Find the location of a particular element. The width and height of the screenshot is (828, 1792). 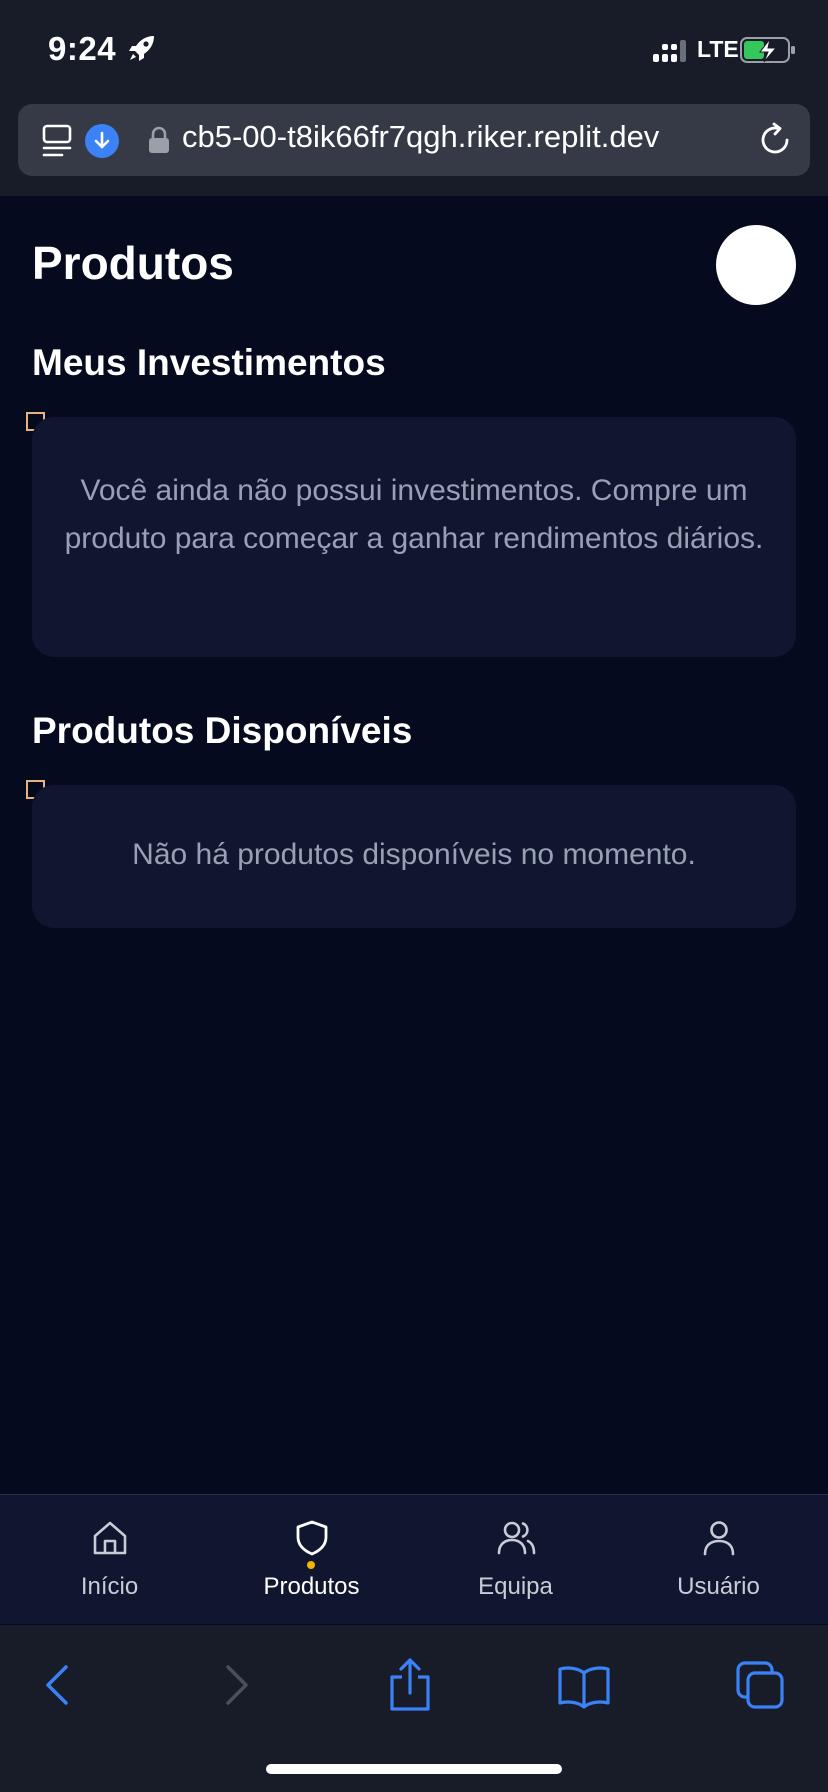

url-text: cb5-00-t8ik66fr7qgh.riker.replit.dev is located at coordinates (472, 137).